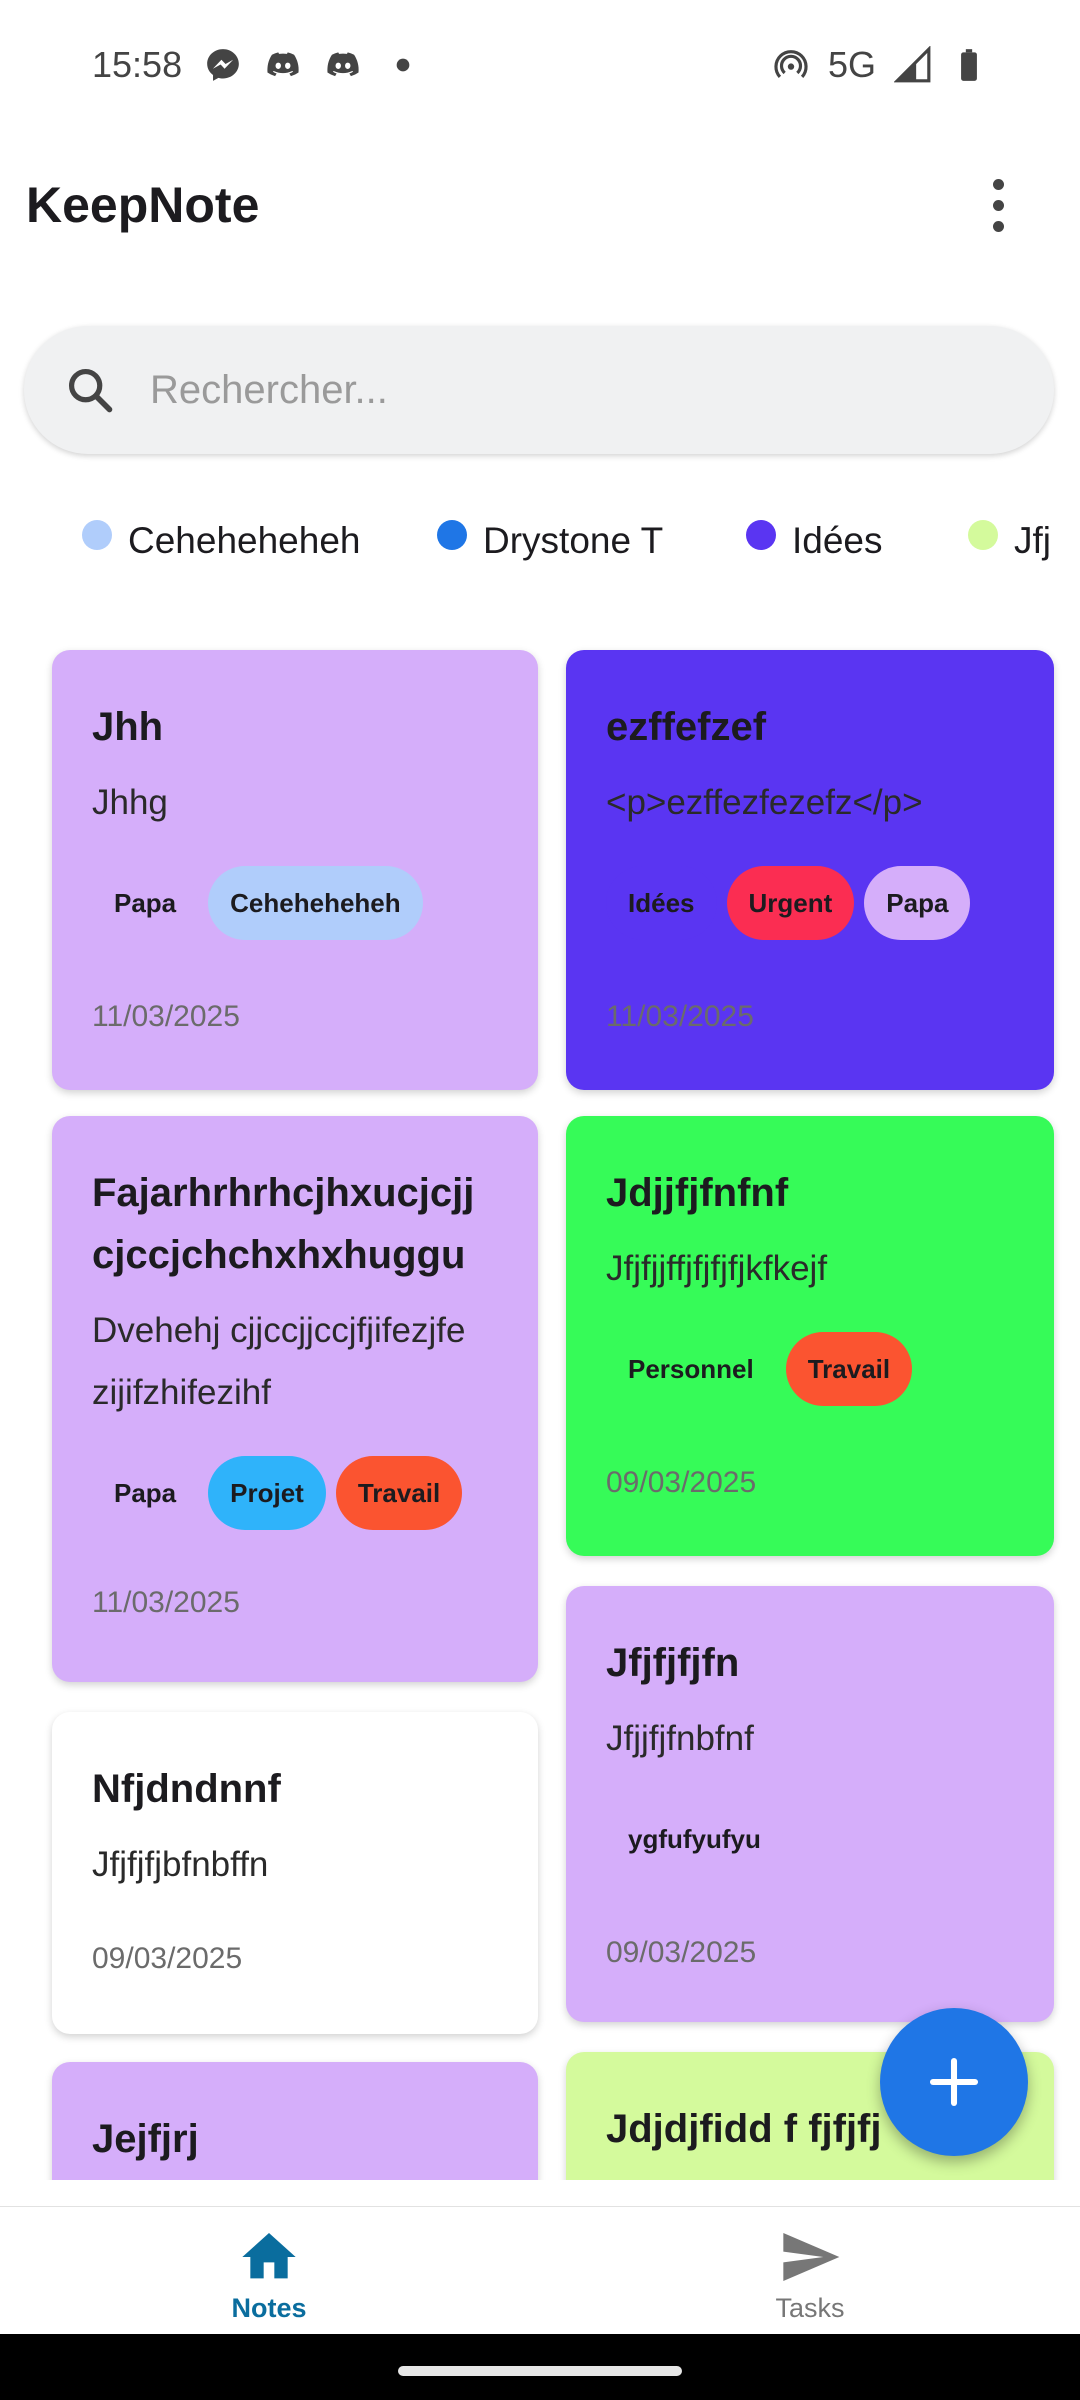 This screenshot has width=1080, height=2400. I want to click on note-tags: ygfufyufyu, so click(810, 1839).